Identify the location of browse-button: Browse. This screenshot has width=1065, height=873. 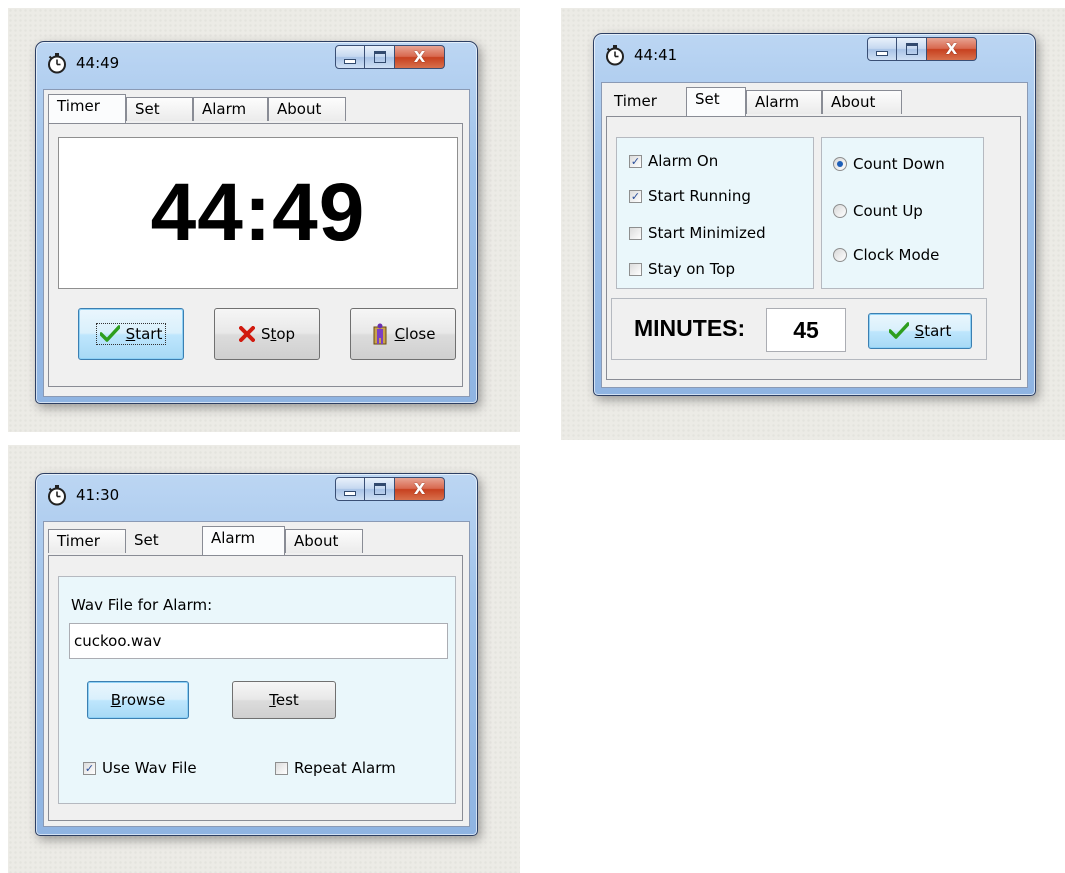
(138, 700).